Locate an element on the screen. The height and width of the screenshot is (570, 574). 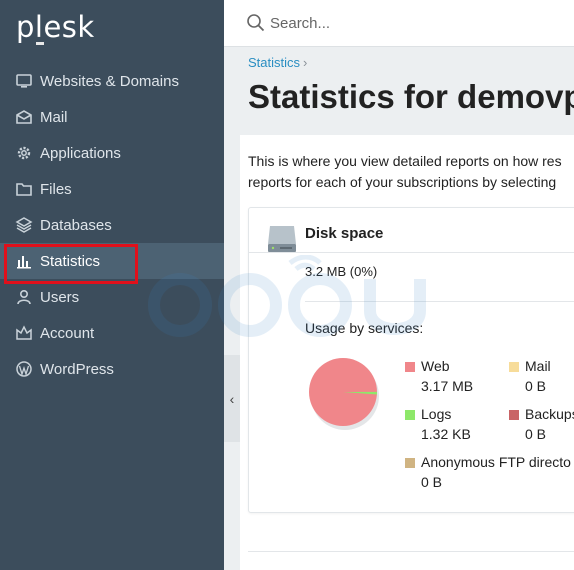
sidebar-item-label: Websites & Domains is located at coordinates (109, 81).